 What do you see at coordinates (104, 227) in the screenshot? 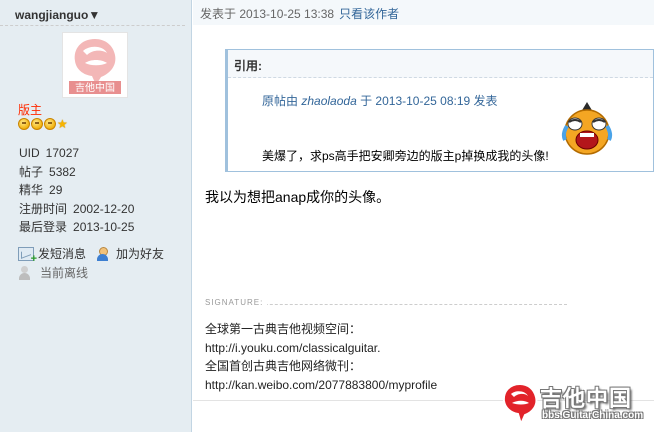
I see `stat-value: 2013-10-25` at bounding box center [104, 227].